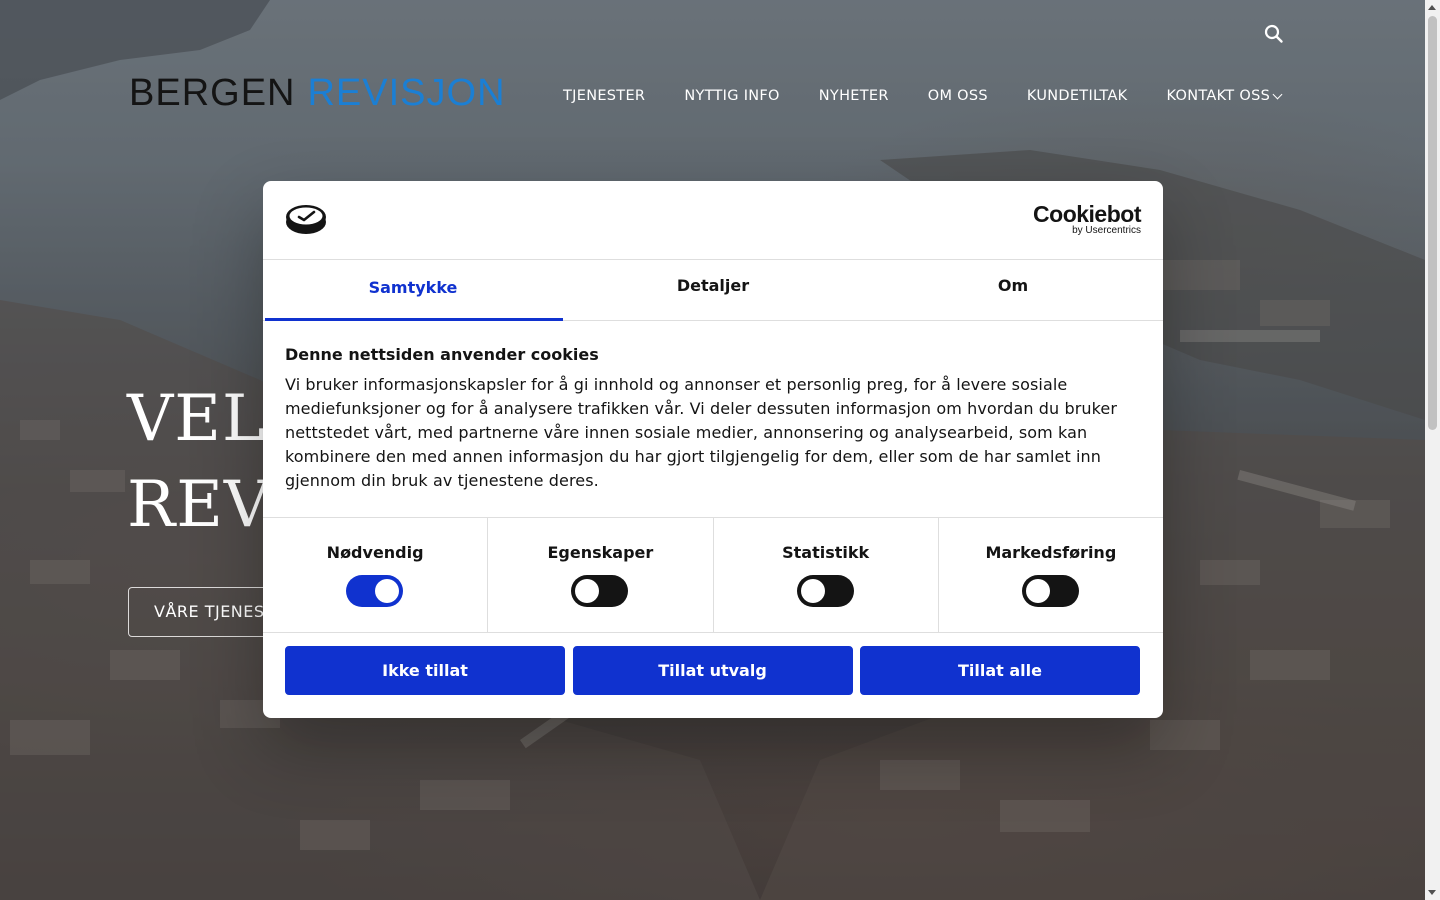 The width and height of the screenshot is (1440, 900). I want to click on site-logo: BERGEN REVISJON, so click(317, 93).